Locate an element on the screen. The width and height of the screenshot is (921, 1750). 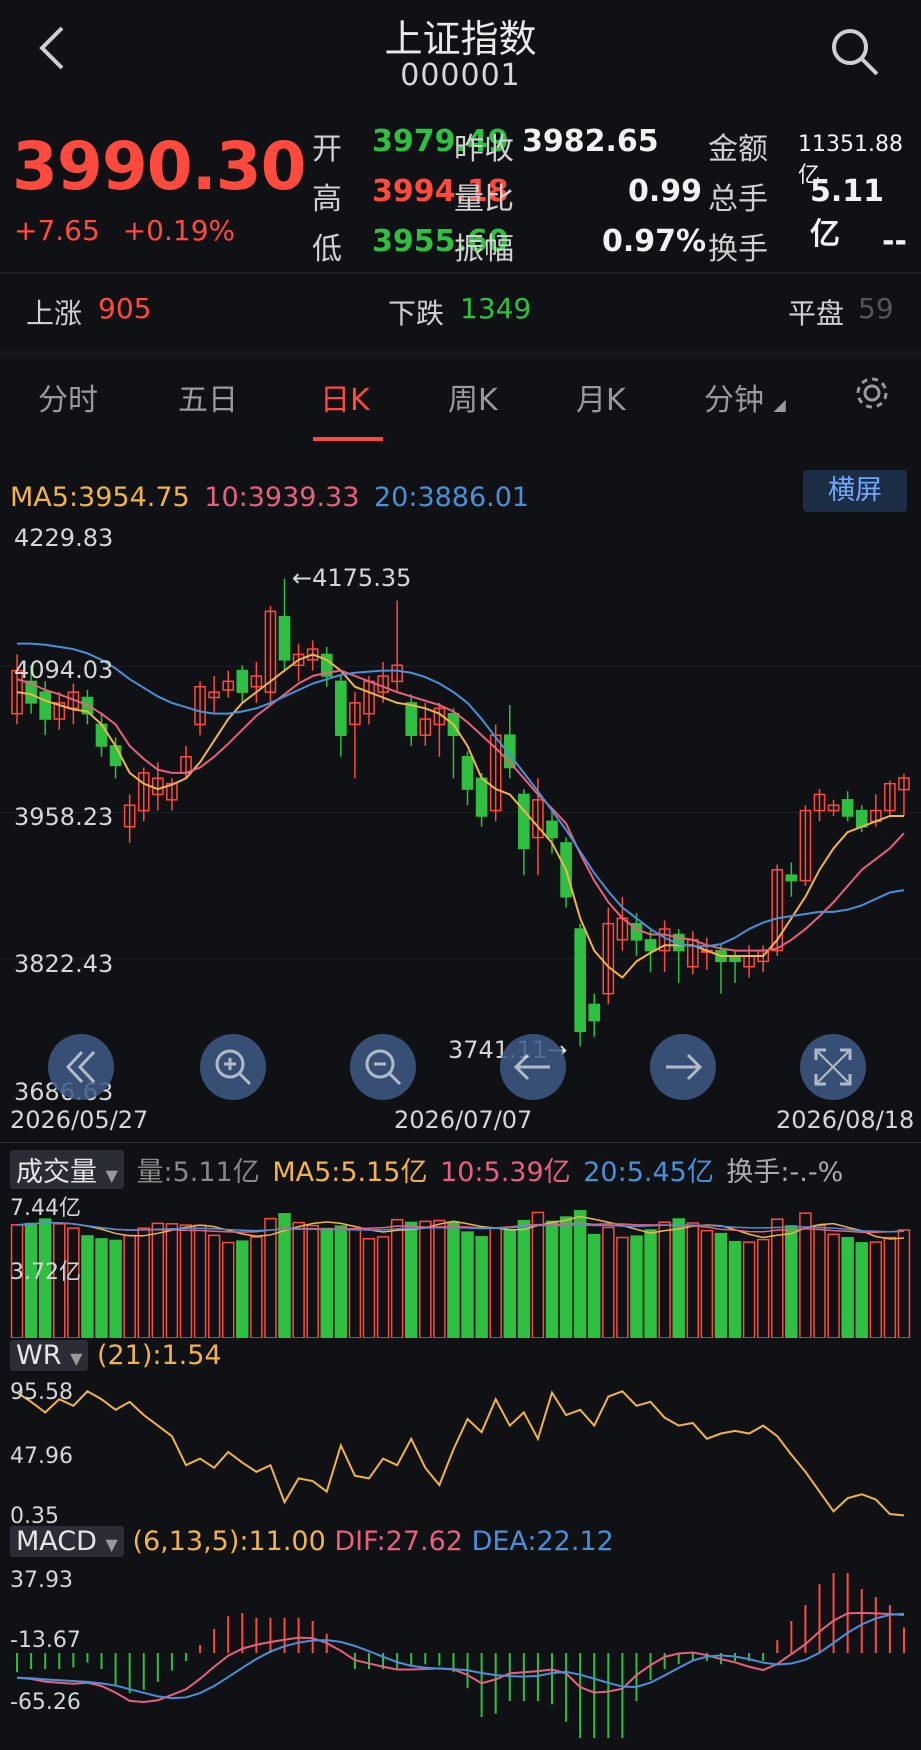
macd-title: MACD is located at coordinates (56, 1541).